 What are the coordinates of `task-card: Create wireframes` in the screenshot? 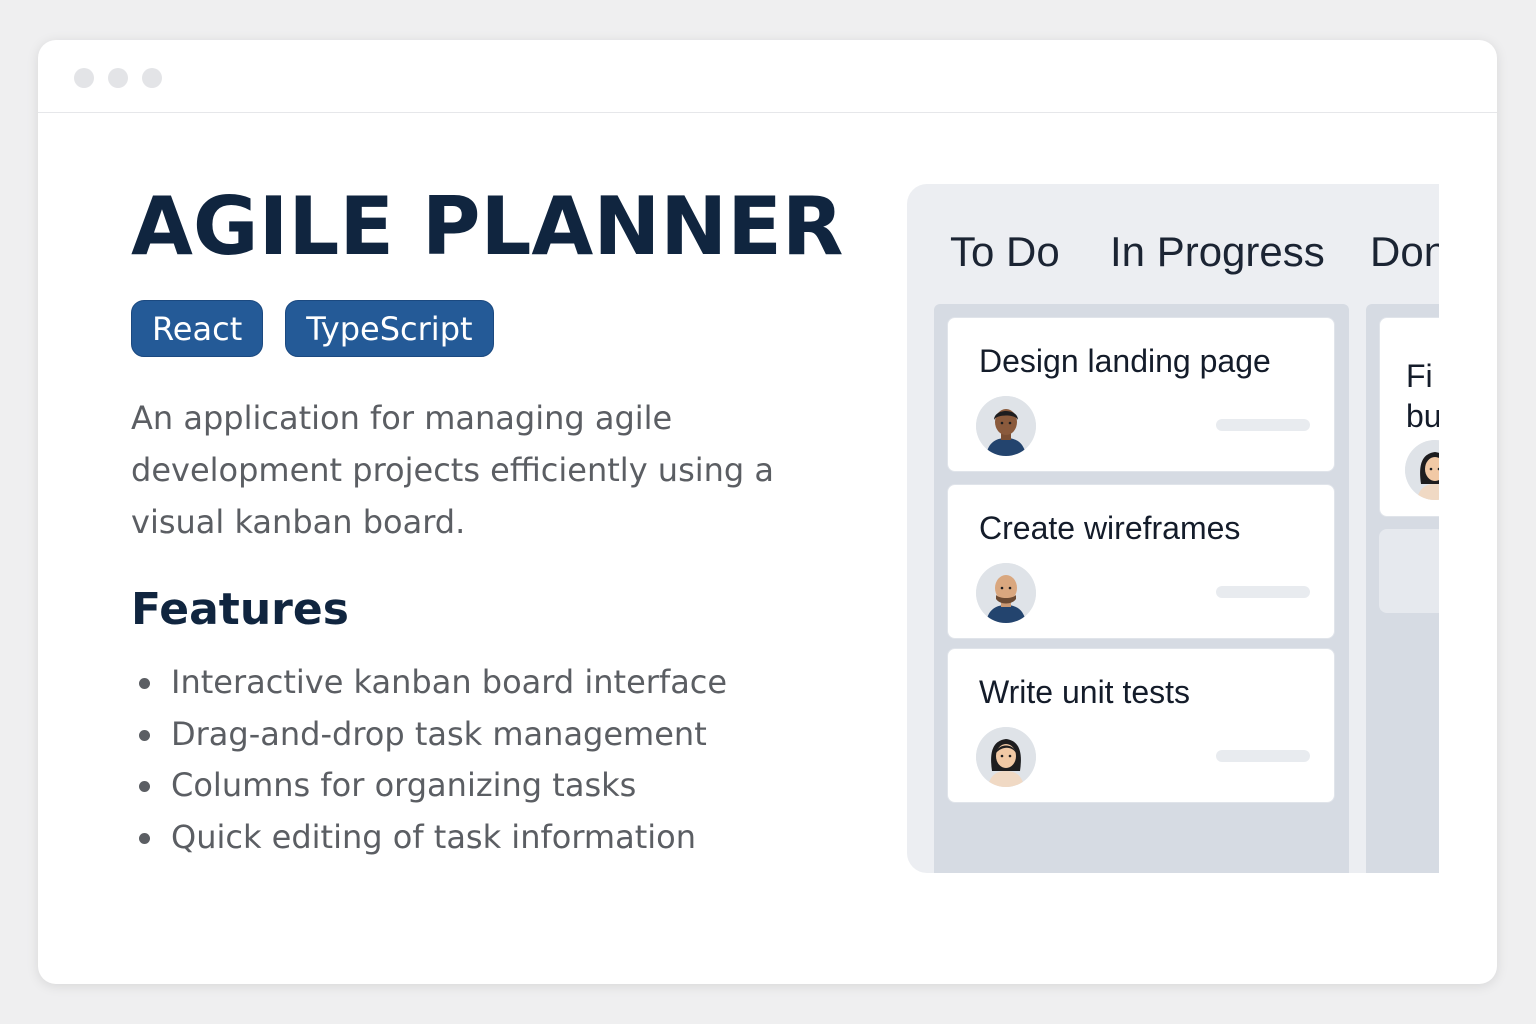 It's located at (1141, 561).